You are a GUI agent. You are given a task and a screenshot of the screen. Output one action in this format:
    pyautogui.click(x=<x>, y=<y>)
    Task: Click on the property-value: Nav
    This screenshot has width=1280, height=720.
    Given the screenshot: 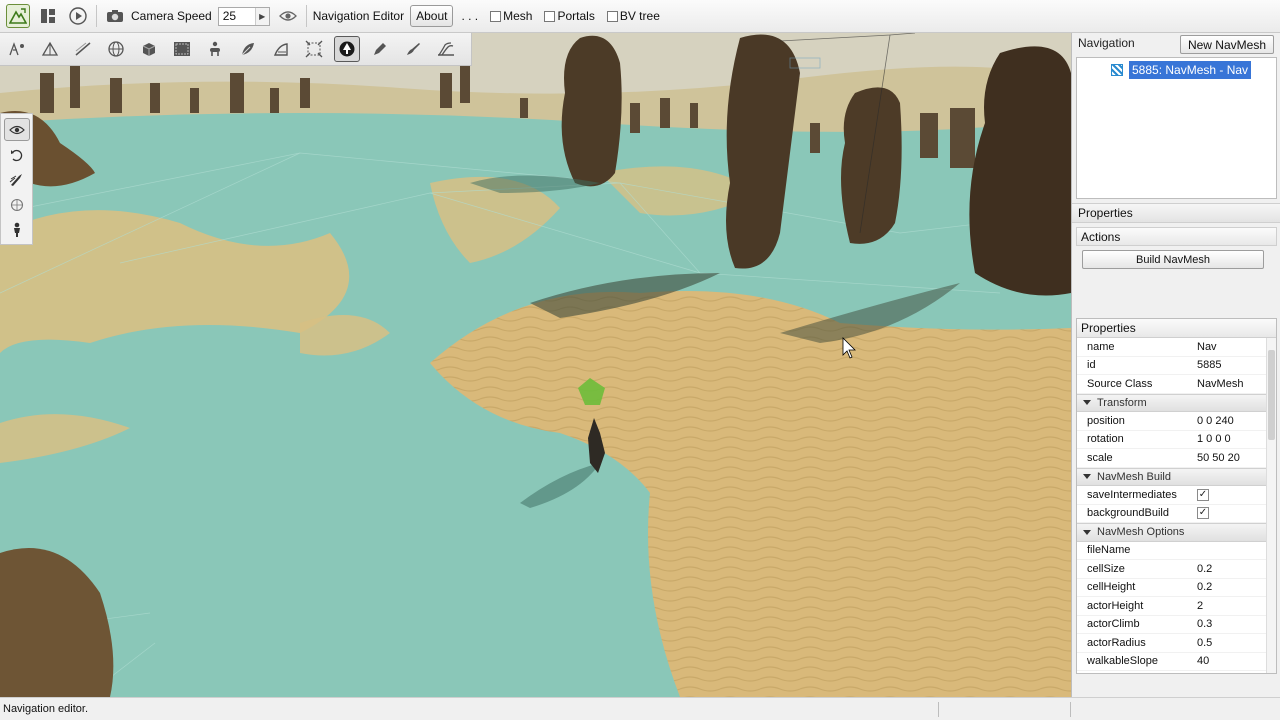 What is the action you would take?
    pyautogui.click(x=1232, y=347)
    